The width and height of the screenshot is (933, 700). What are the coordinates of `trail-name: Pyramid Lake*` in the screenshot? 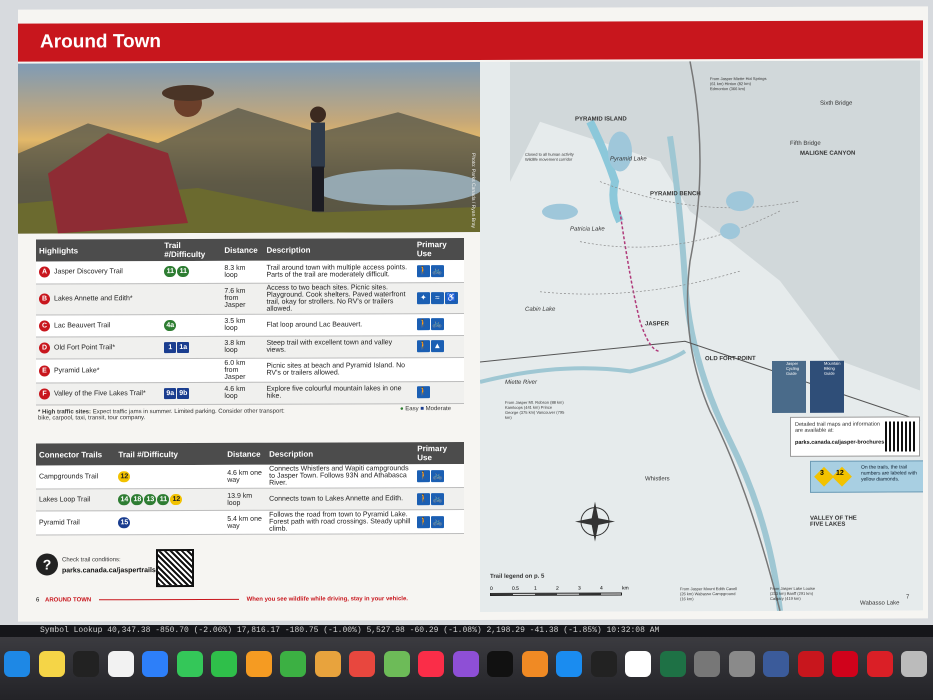 It's located at (77, 370).